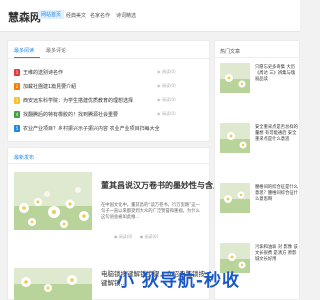 The height and width of the screenshot is (300, 320). What do you see at coordinates (24, 17) in the screenshot?
I see `site-logo: 慧森网` at bounding box center [24, 17].